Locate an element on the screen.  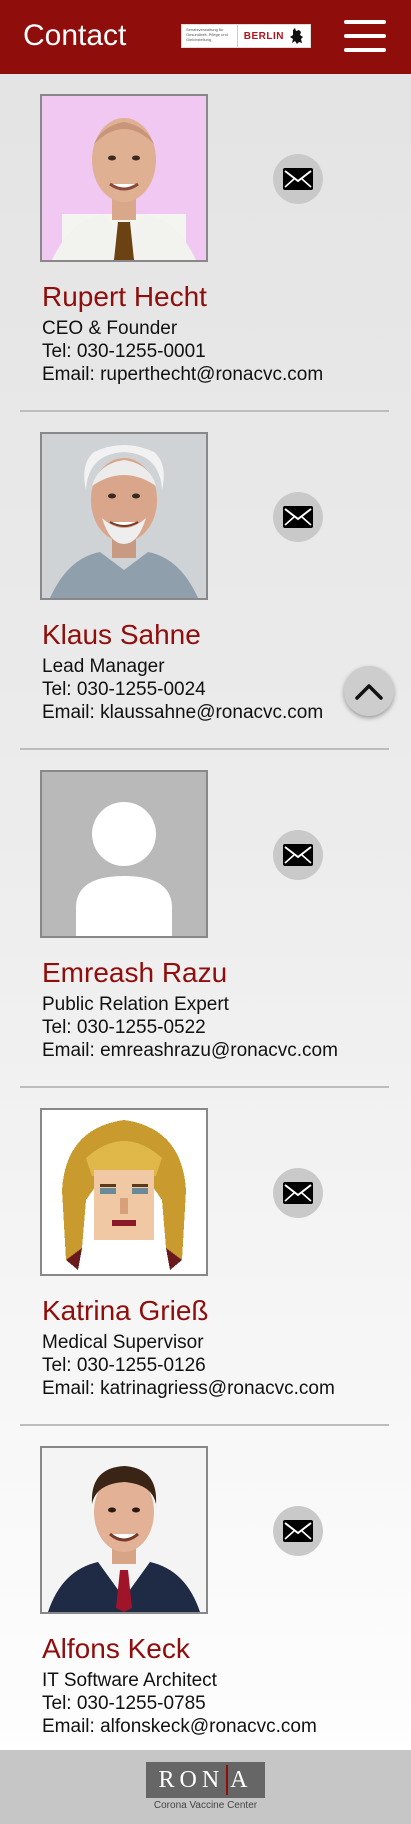
contact-name: Klaus Sahne is located at coordinates (121, 634).